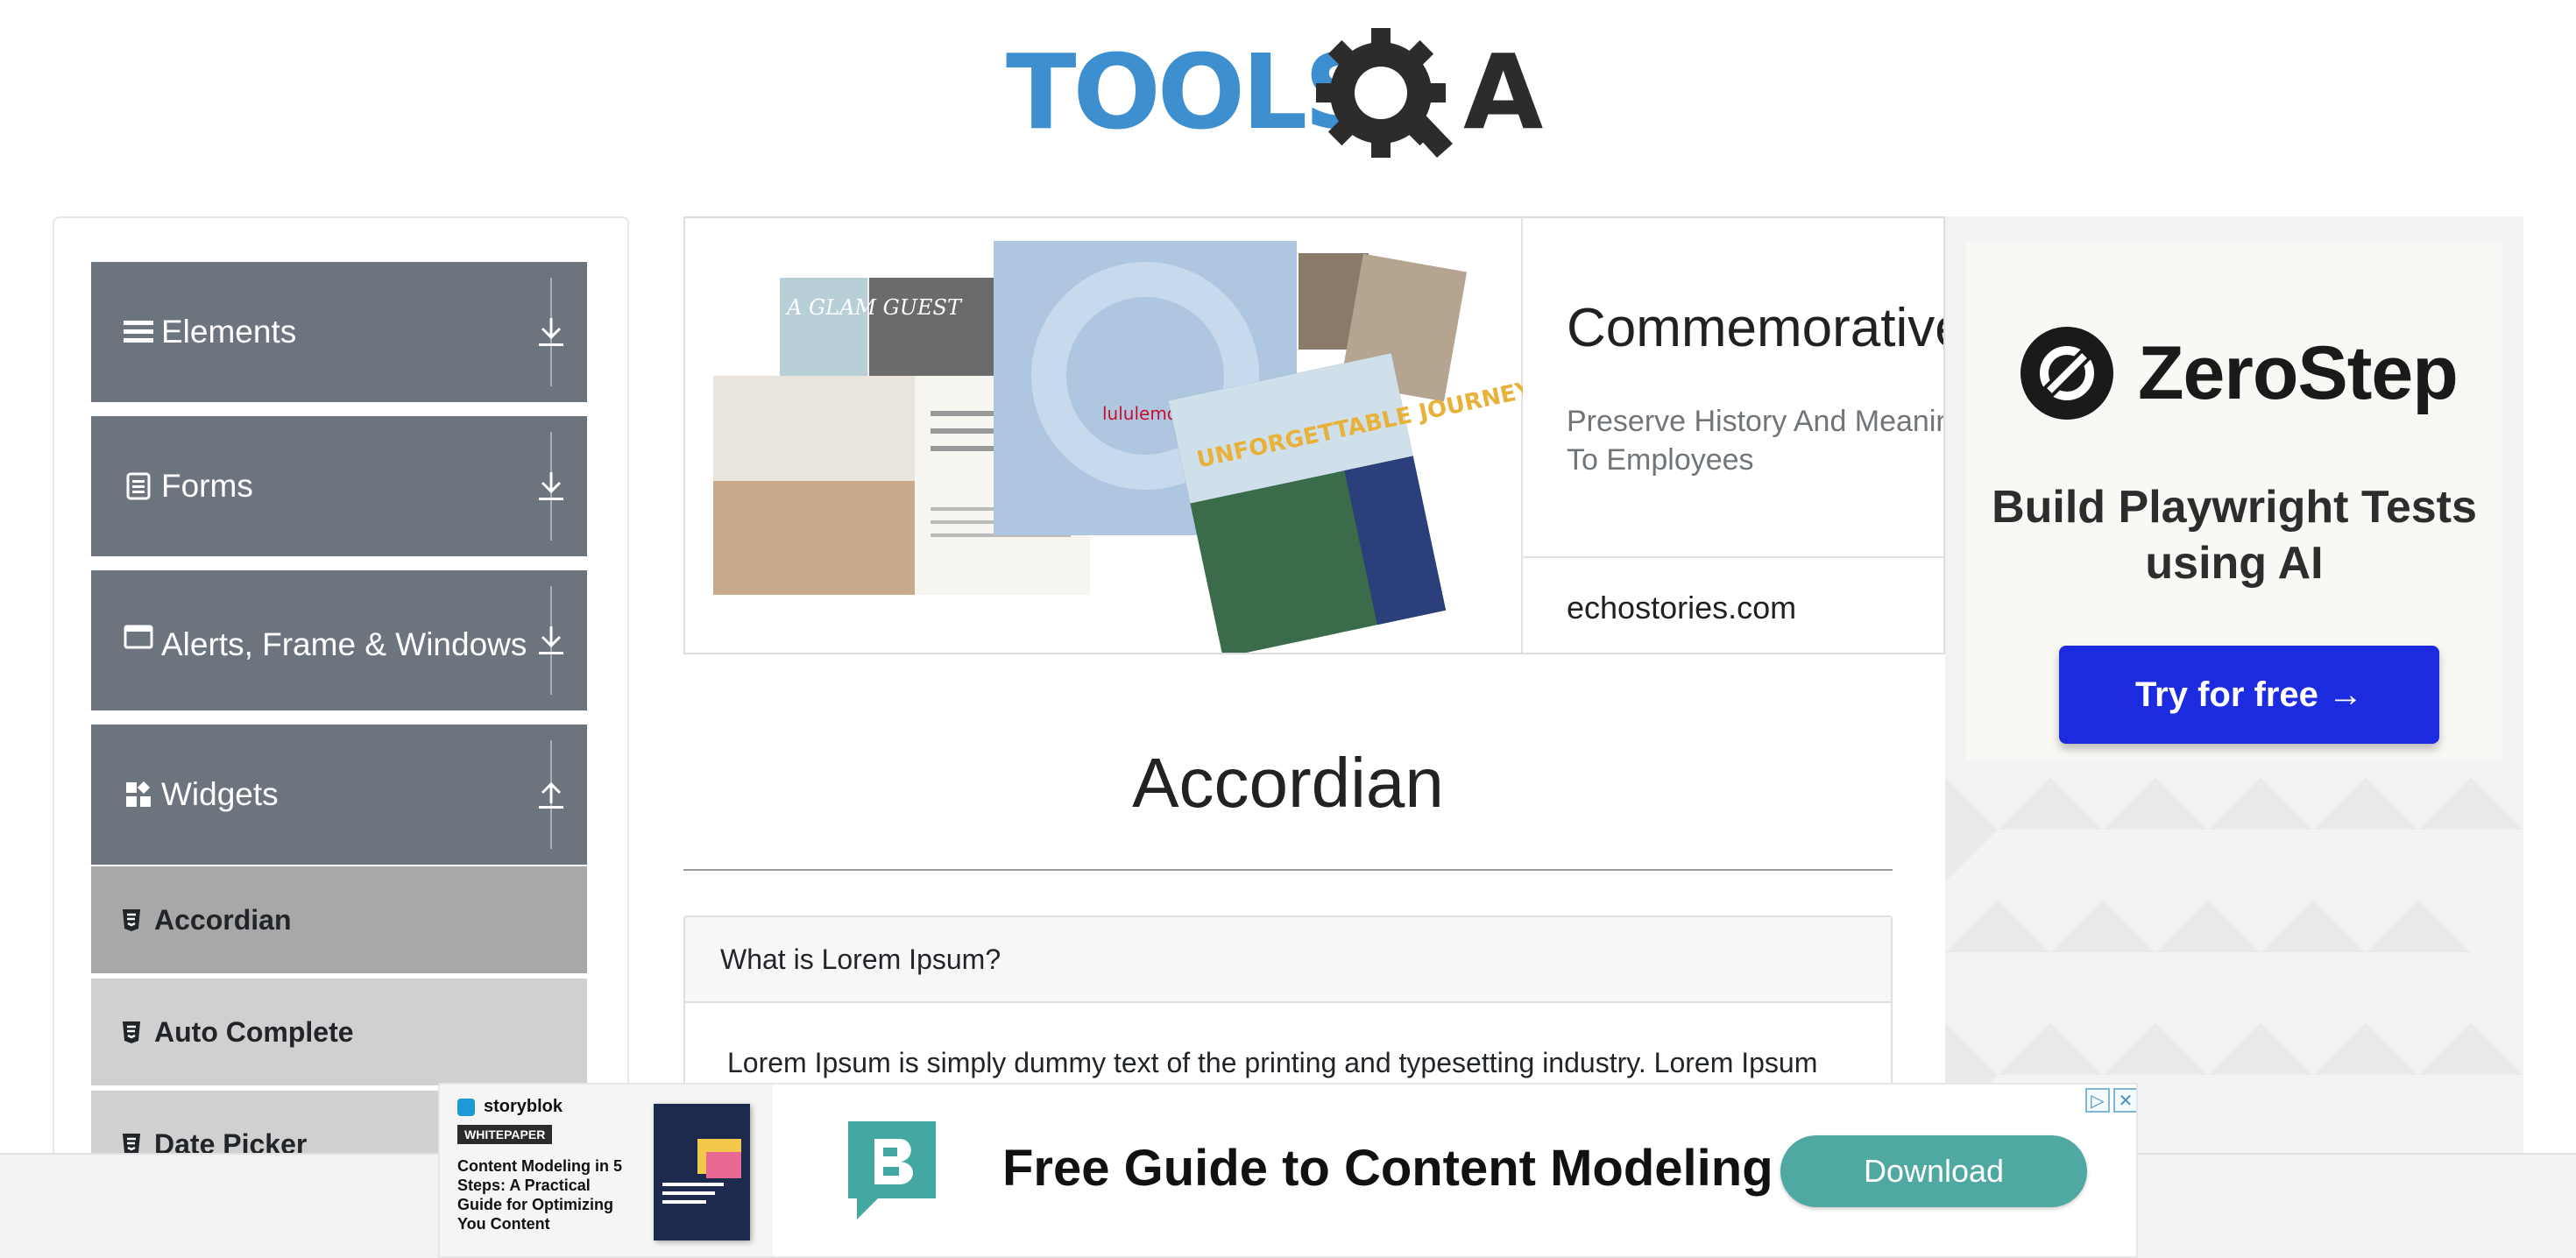 This screenshot has height=1258, width=2576. Describe the element at coordinates (138, 486) in the screenshot. I see `document-icon` at that location.